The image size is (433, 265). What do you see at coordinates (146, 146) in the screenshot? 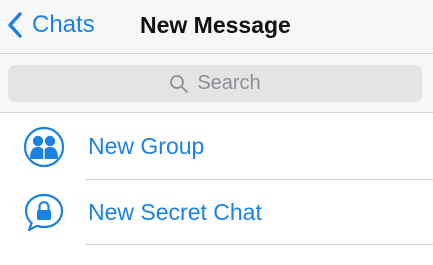
I see `new-group-label: New Group` at bounding box center [146, 146].